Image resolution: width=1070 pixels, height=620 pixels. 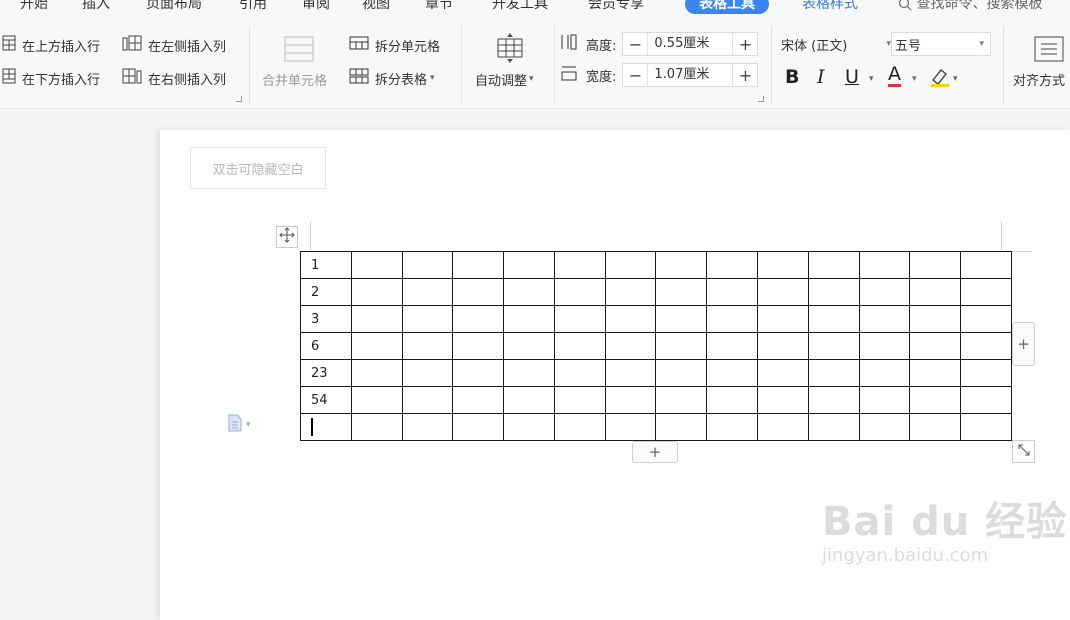 I want to click on tab-table-tools: 表格工具, so click(x=727, y=7).